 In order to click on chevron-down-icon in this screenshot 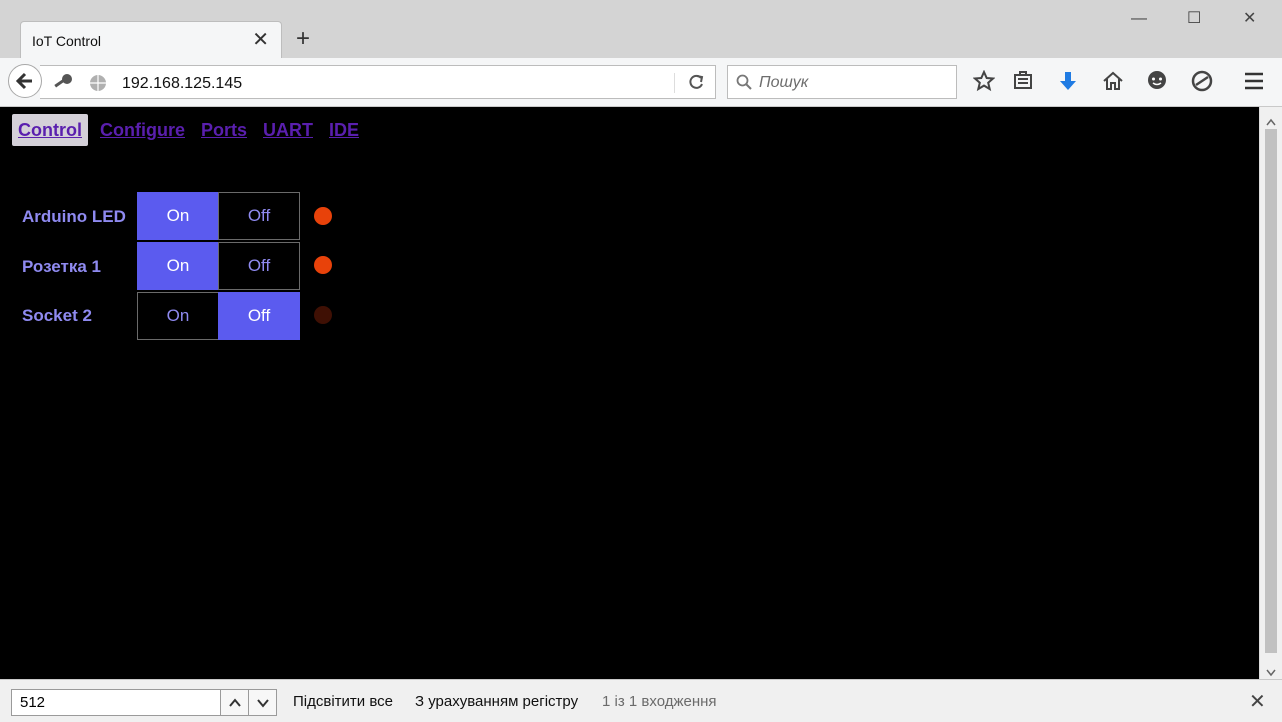, I will do `click(262, 703)`.